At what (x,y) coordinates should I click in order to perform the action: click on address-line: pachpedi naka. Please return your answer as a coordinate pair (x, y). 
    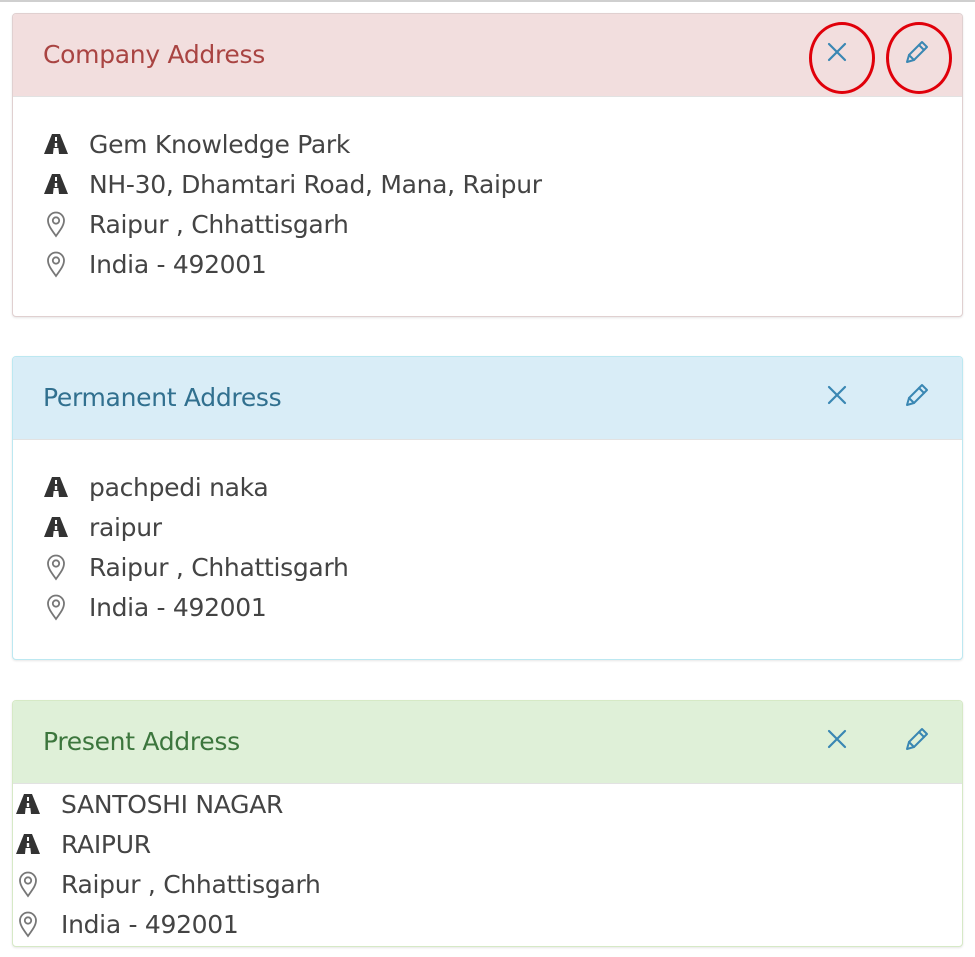
    Looking at the image, I should click on (156, 487).